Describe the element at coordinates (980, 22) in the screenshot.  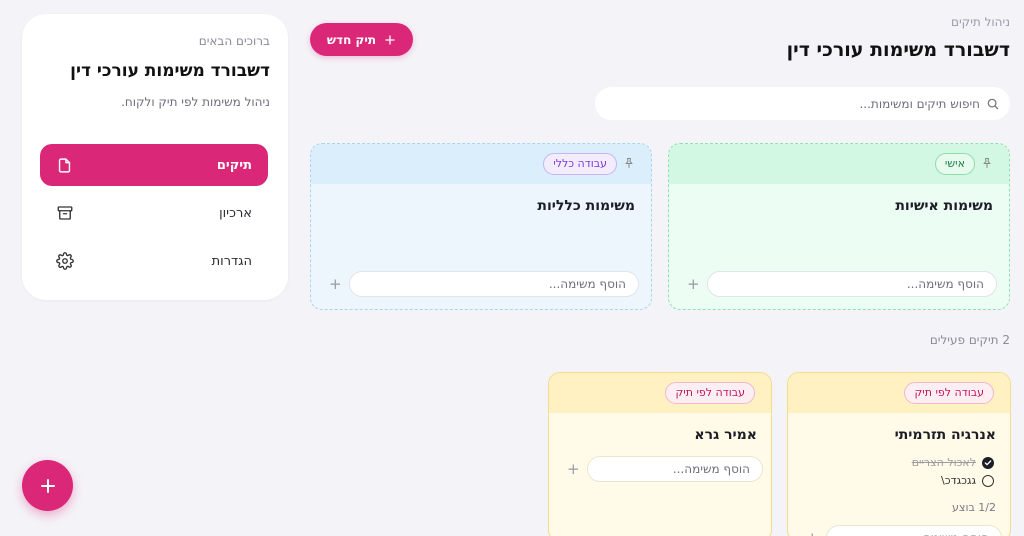
I see `breadcrumb: ניהול תיקים` at that location.